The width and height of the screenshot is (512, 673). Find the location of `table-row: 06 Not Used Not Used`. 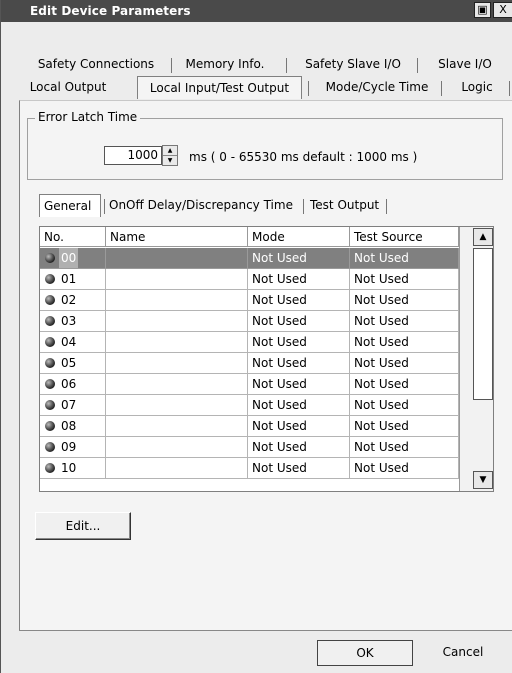

table-row: 06 Not Used Not Used is located at coordinates (250, 384).